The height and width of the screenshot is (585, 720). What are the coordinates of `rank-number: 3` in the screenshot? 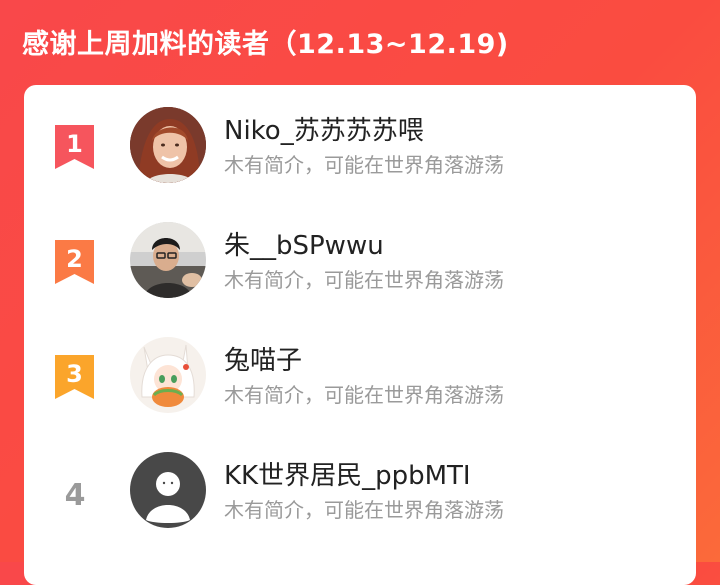 It's located at (74, 374).